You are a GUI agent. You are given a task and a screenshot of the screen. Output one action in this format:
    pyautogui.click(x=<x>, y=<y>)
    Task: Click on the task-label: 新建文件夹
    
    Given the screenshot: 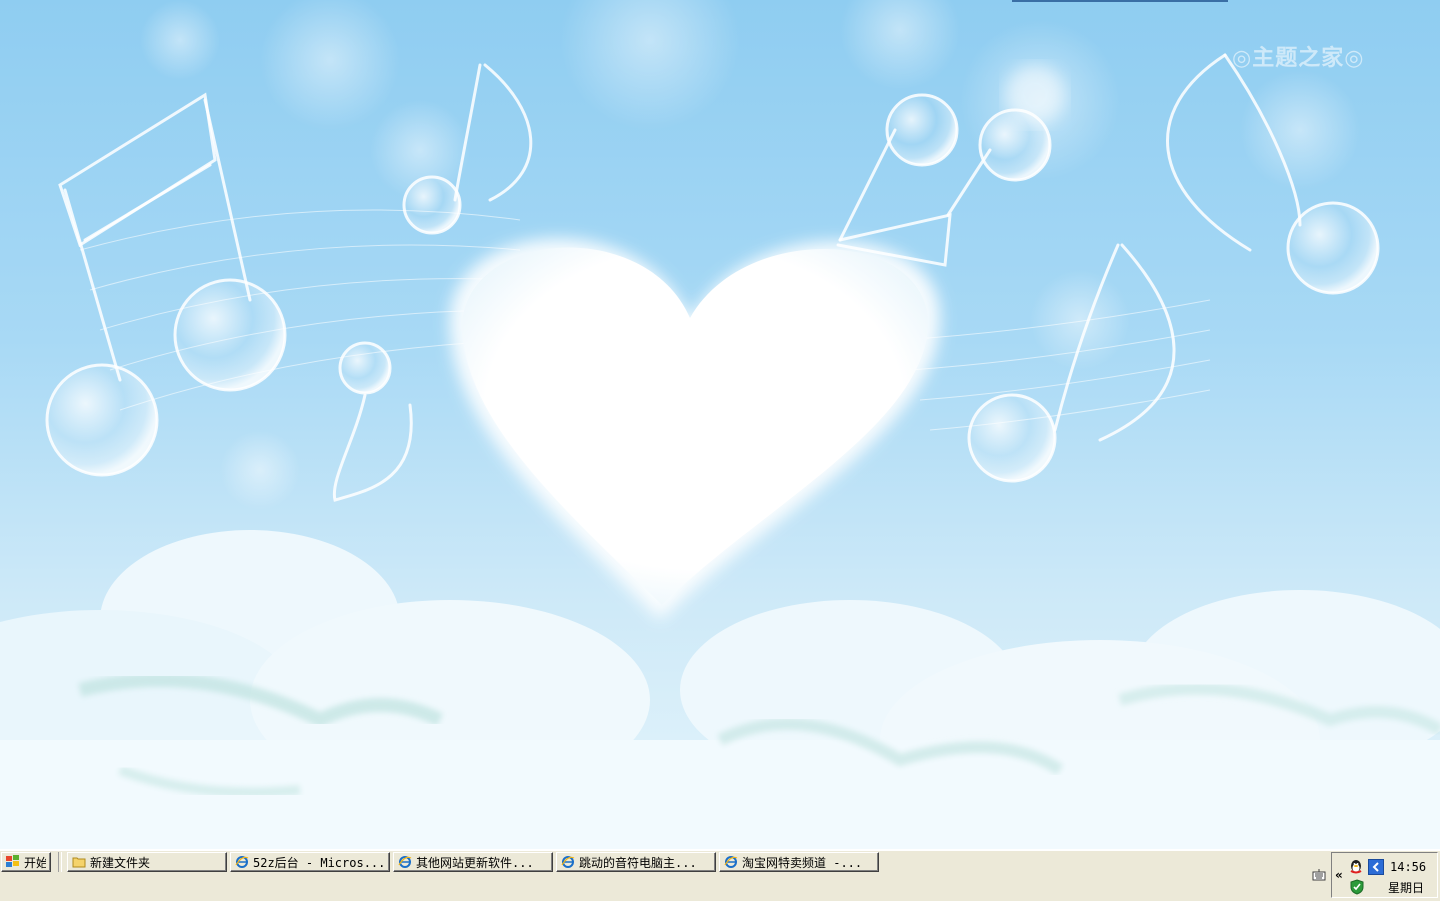 What is the action you would take?
    pyautogui.click(x=120, y=862)
    